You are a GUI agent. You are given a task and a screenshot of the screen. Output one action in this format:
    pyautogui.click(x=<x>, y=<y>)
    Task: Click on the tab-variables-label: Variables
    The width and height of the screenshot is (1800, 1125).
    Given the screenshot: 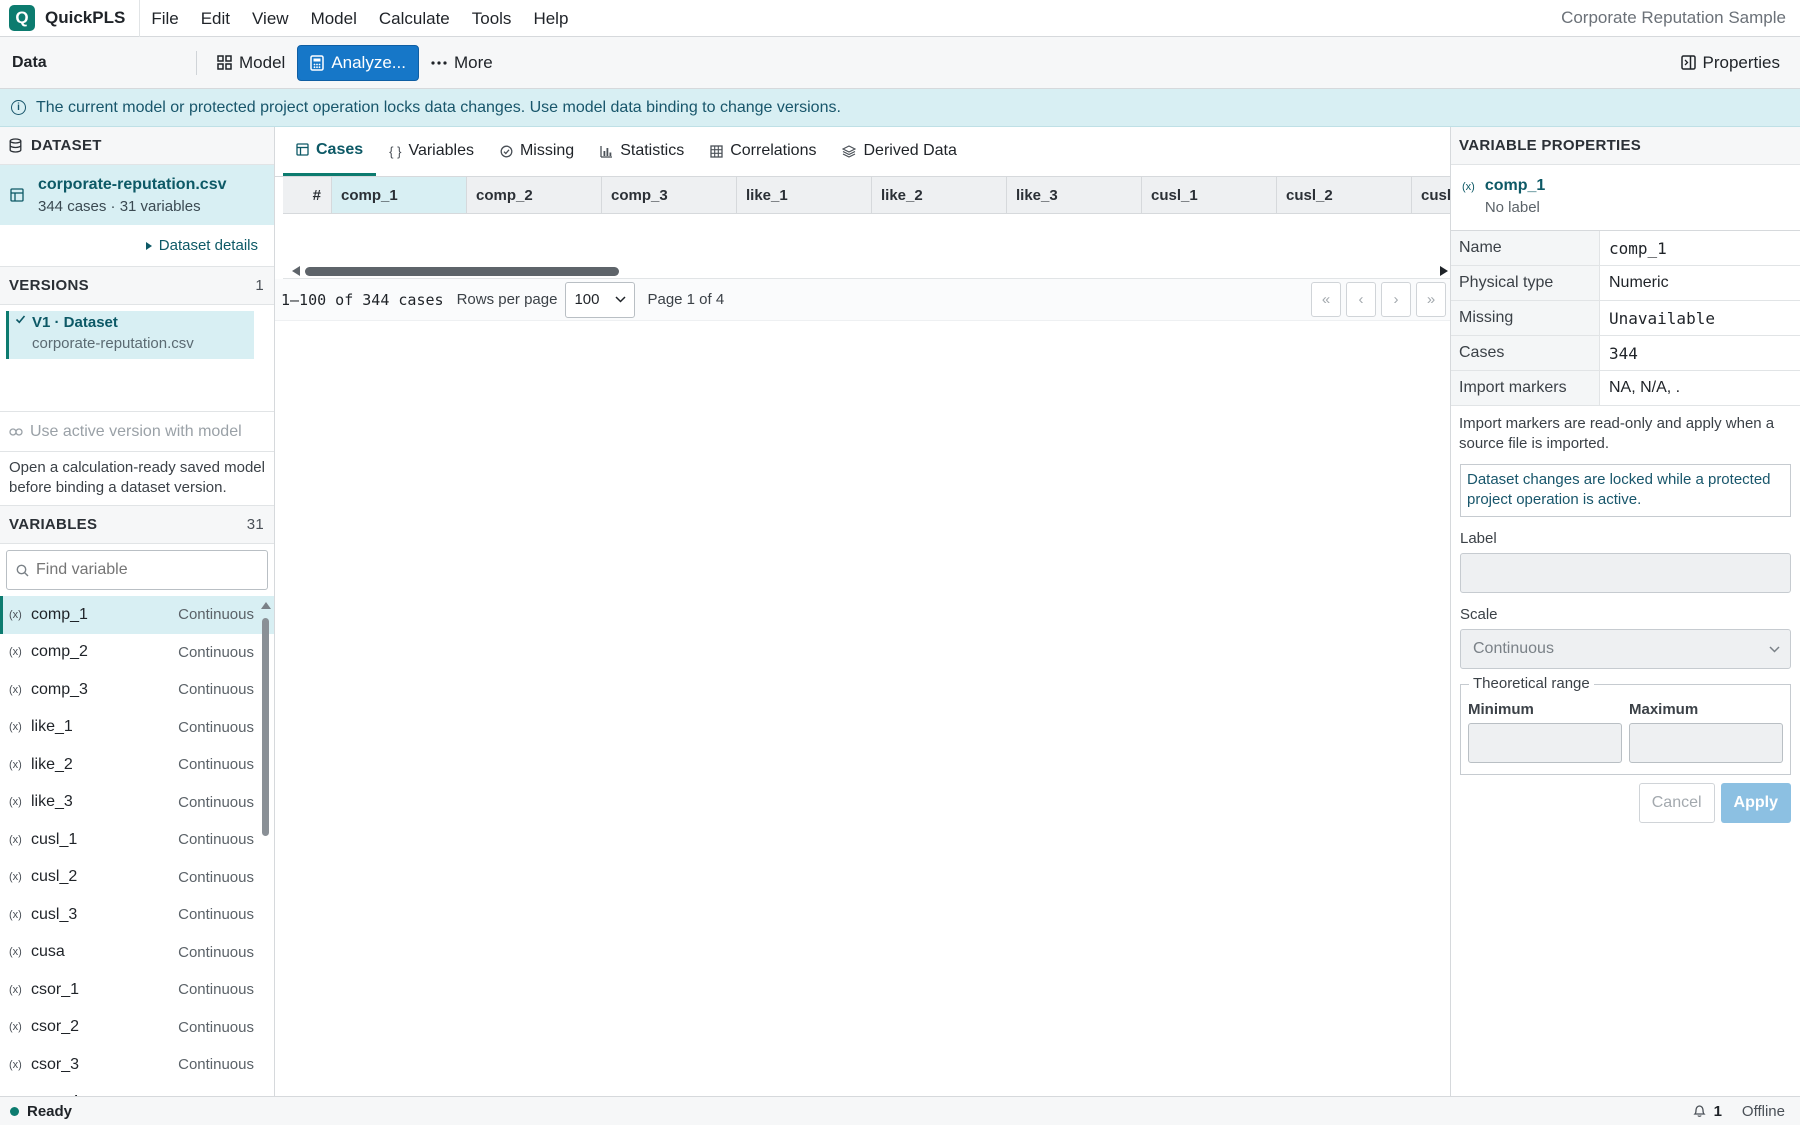 What is the action you would take?
    pyautogui.click(x=441, y=150)
    